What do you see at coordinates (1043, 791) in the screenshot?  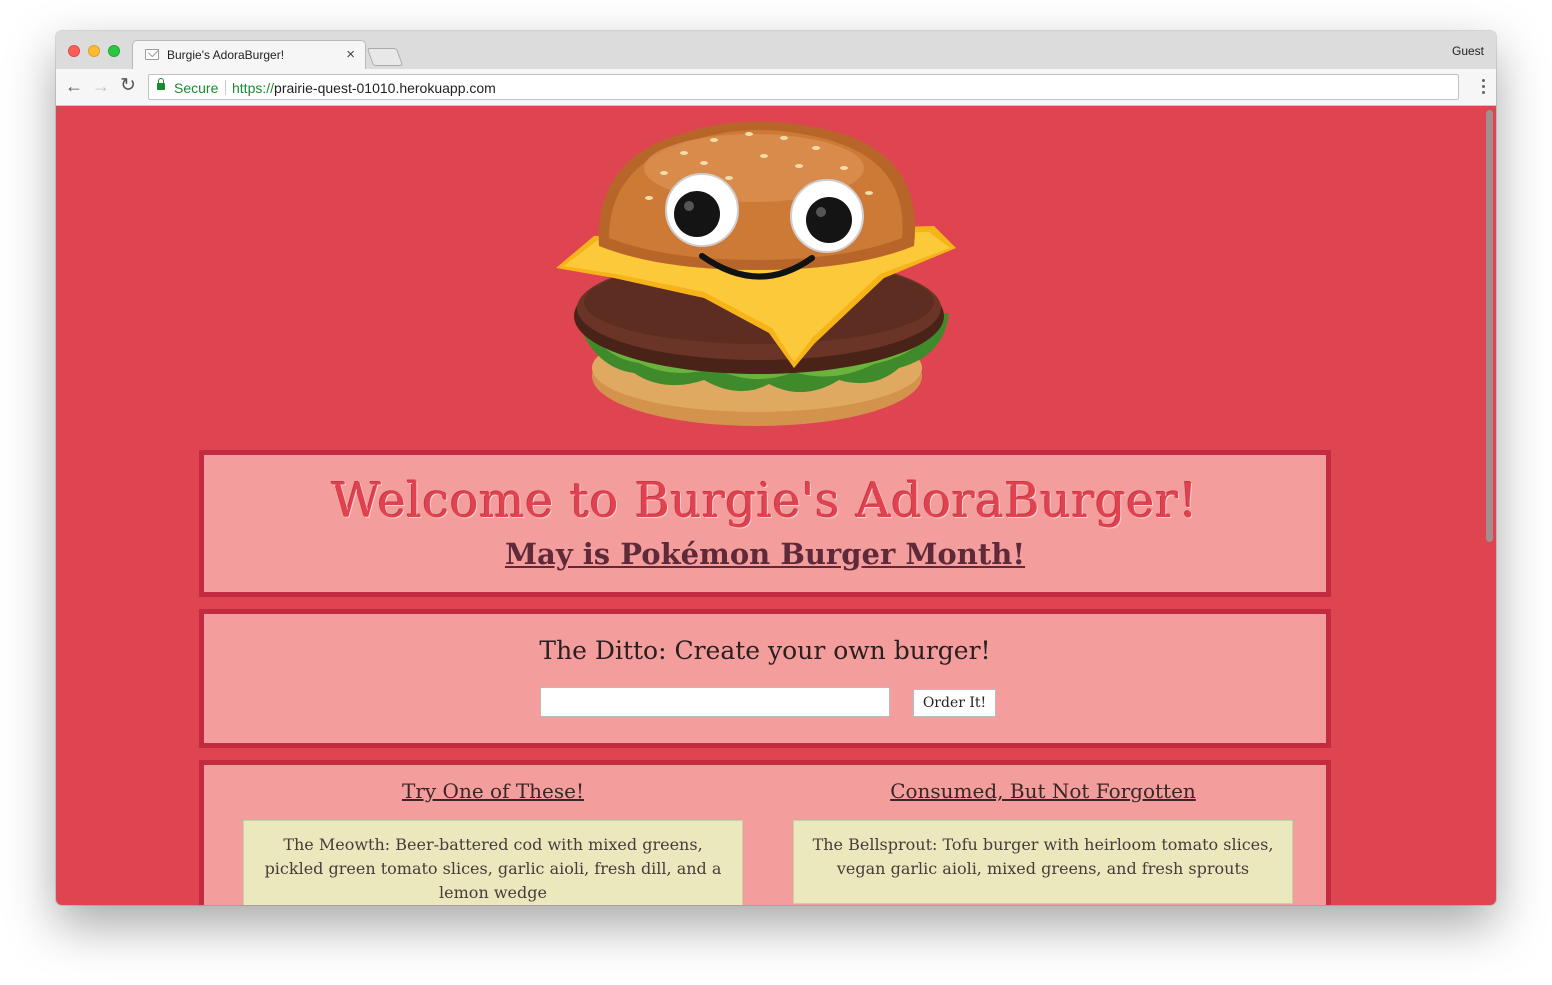 I see `devoured-burgers-heading: Consumed, But Not Forgotten` at bounding box center [1043, 791].